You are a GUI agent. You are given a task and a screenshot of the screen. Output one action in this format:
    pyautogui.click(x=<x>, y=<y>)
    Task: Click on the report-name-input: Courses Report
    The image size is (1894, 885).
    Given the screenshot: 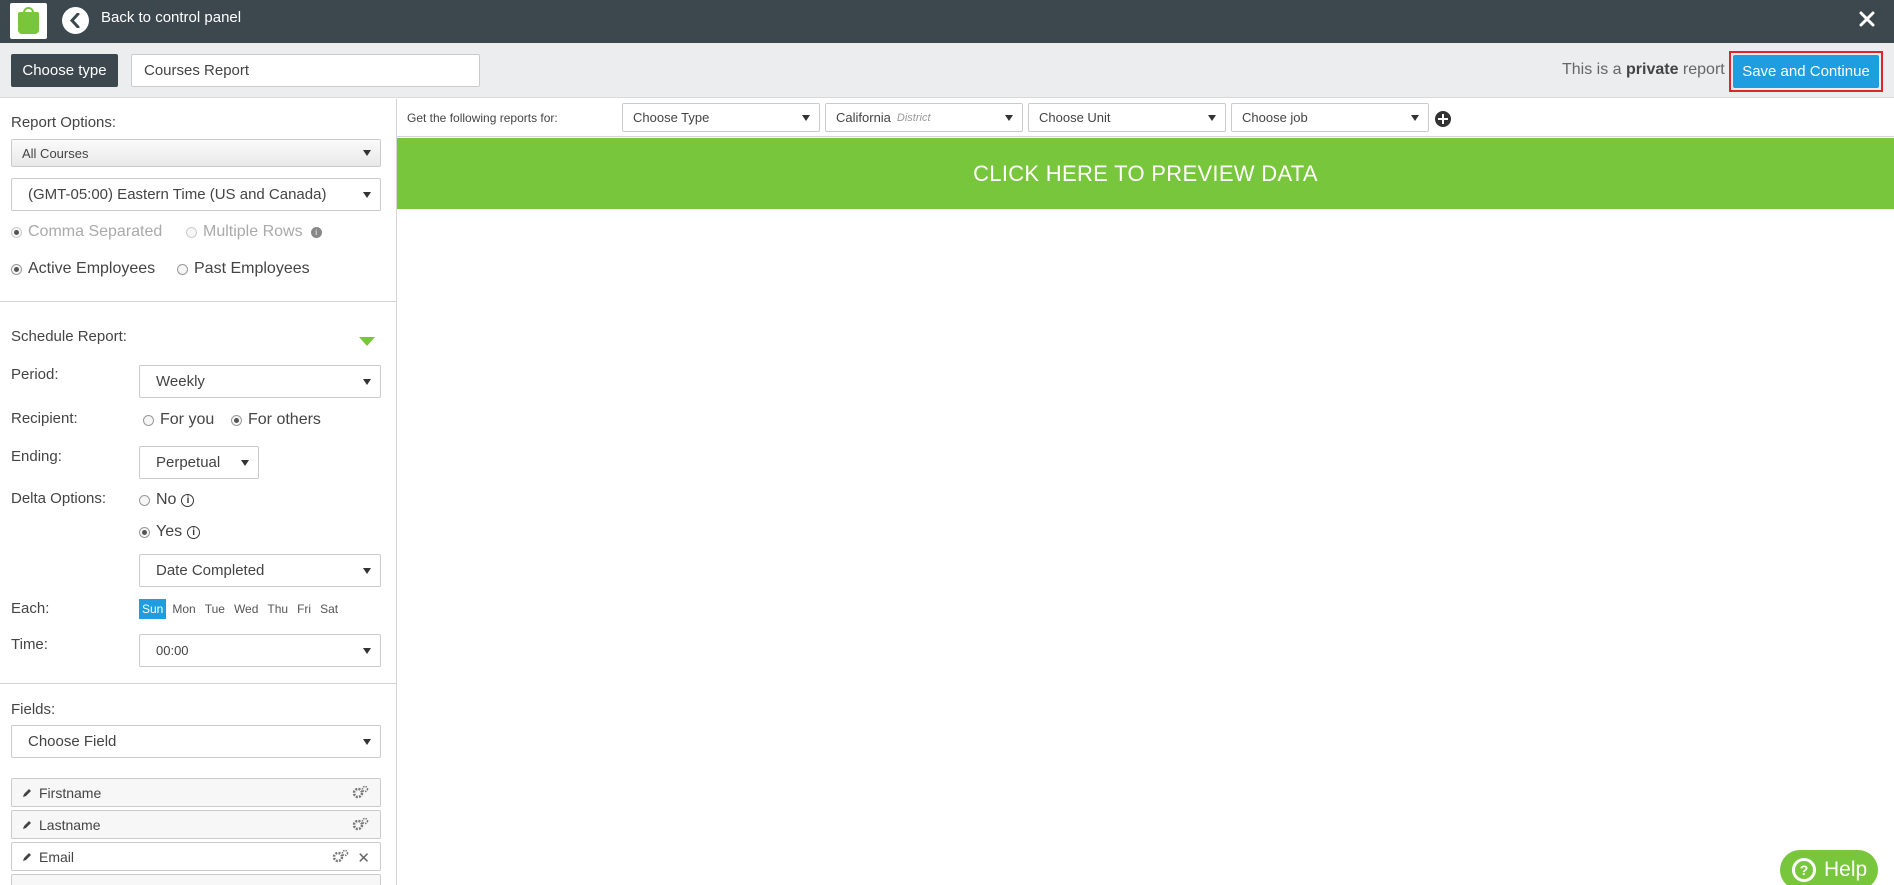 What is the action you would take?
    pyautogui.click(x=305, y=70)
    